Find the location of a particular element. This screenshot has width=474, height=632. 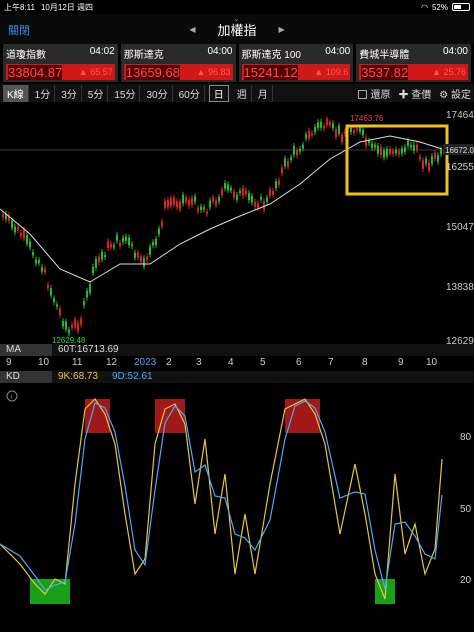

tab-15min: 15分 is located at coordinates (125, 93).